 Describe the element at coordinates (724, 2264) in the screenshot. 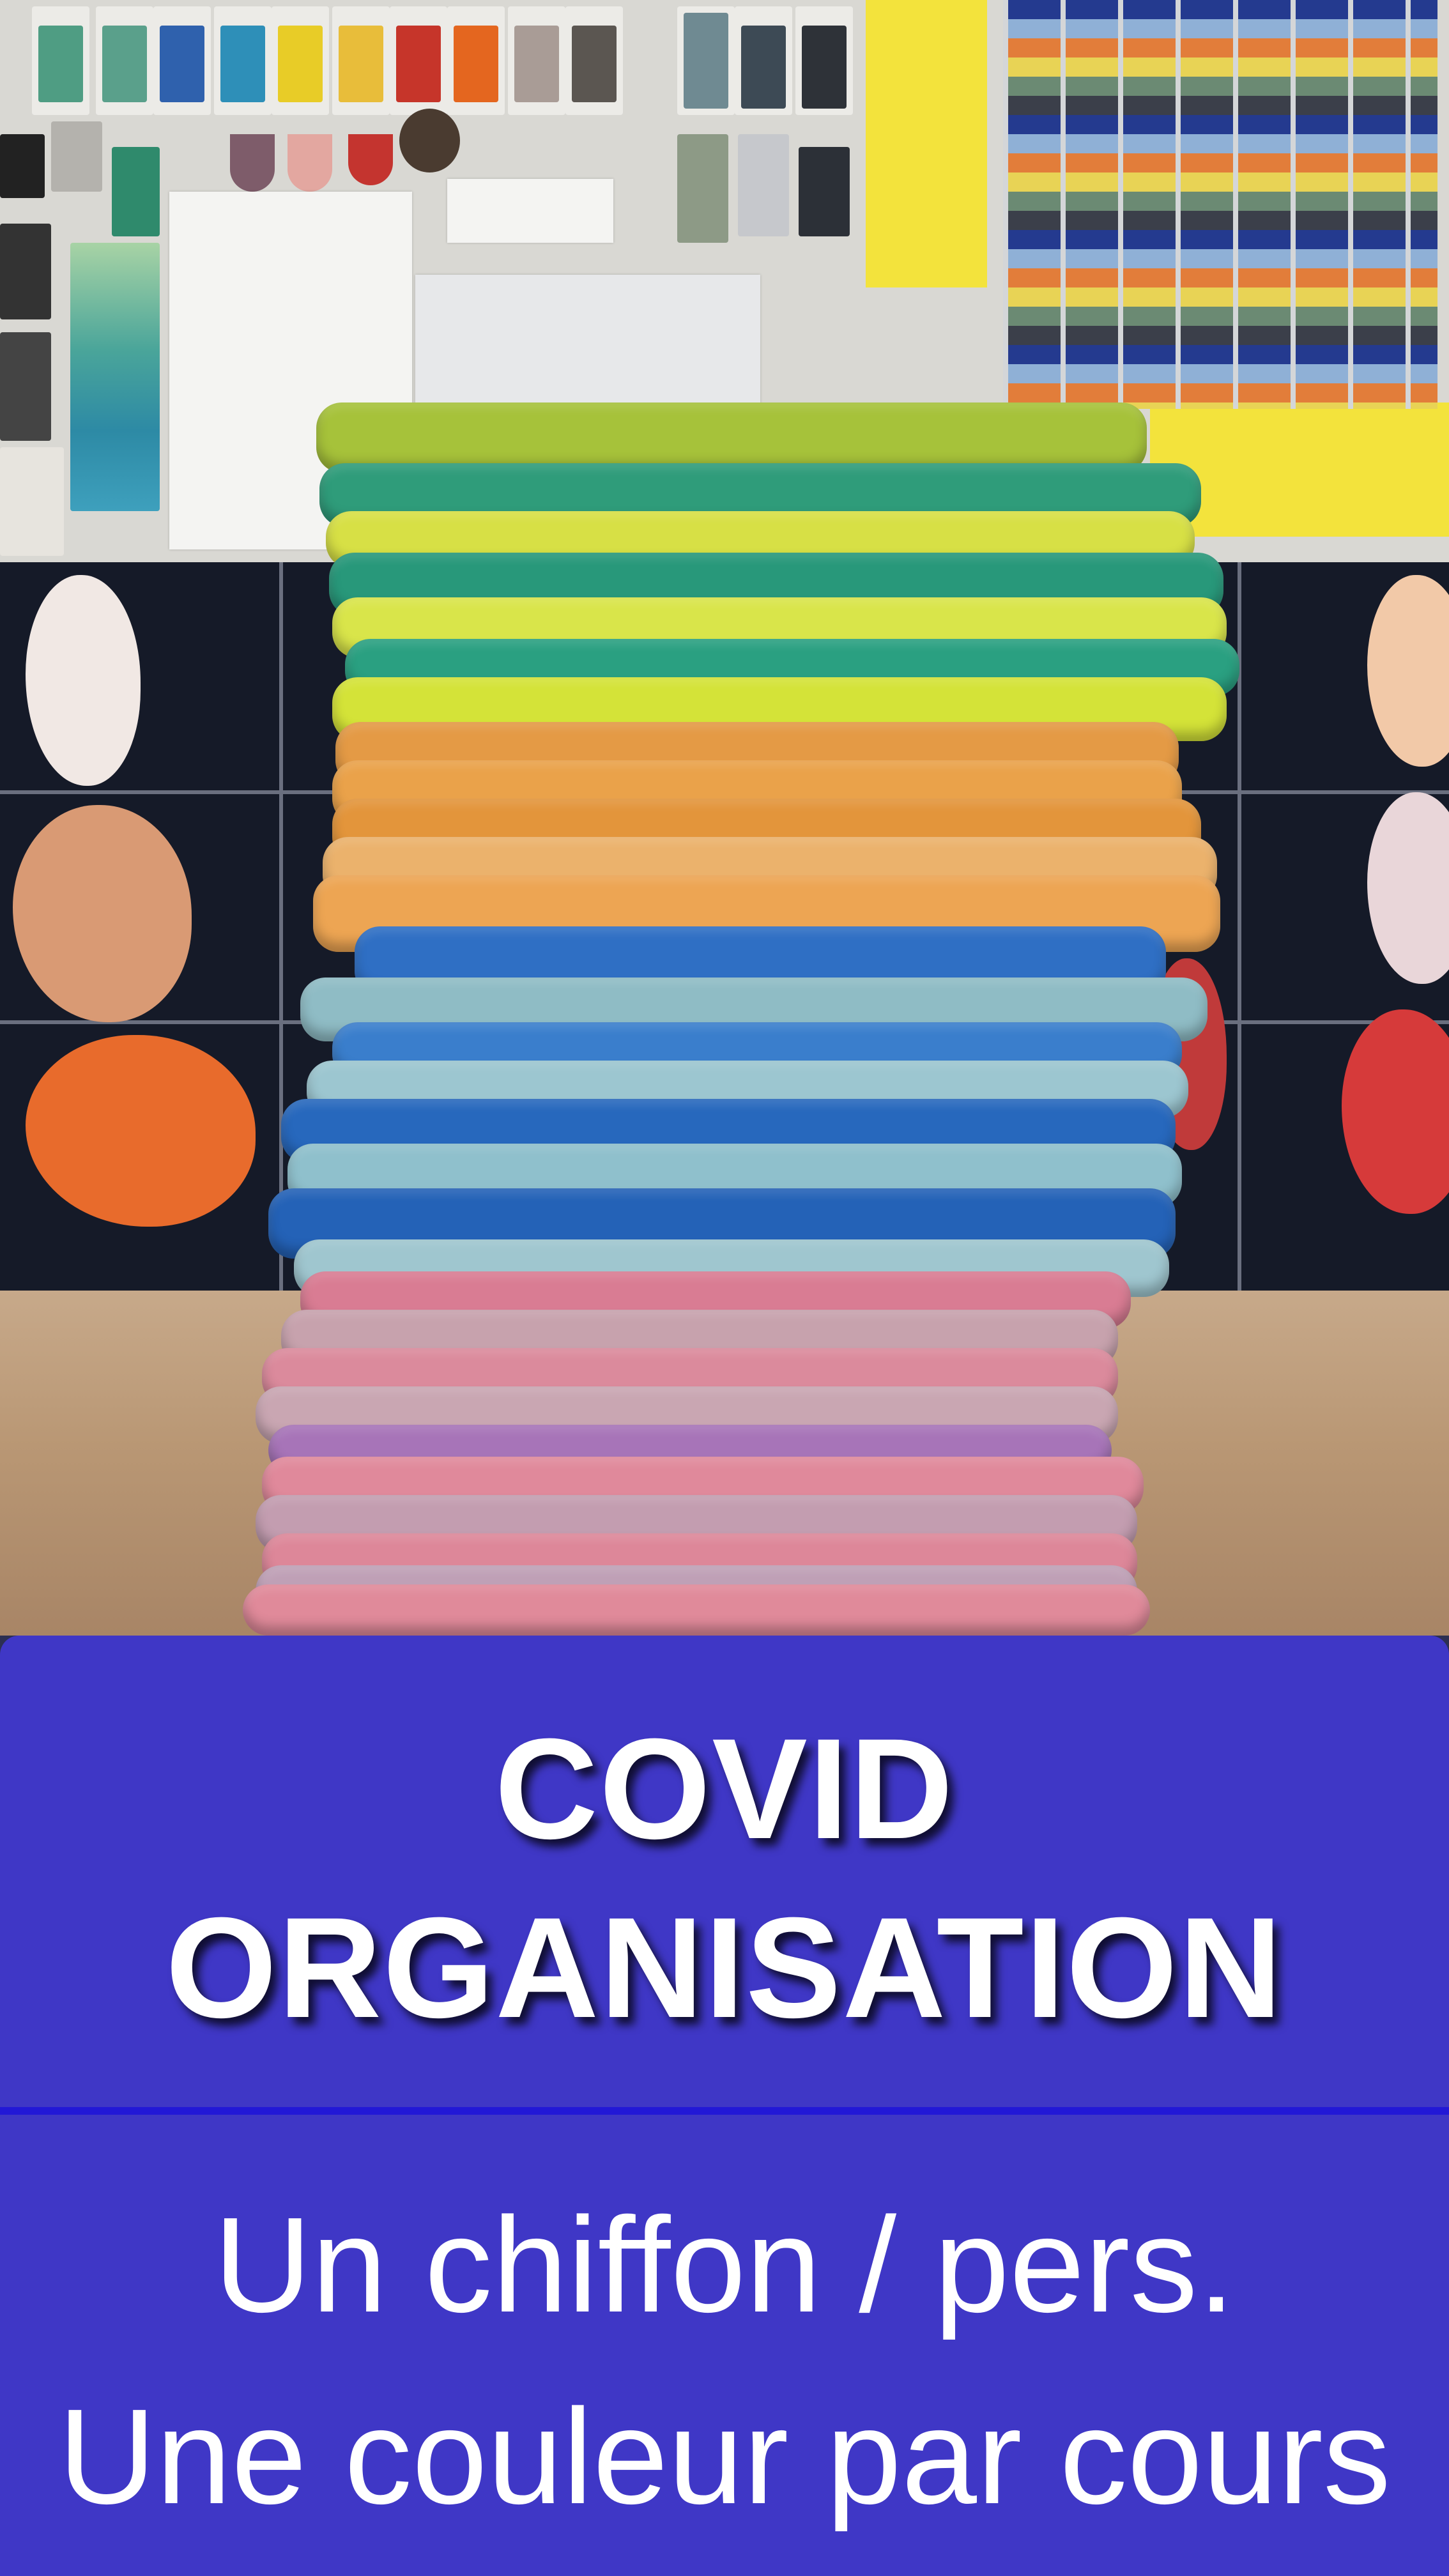

I see `subtitle-line-1: Un chiffon / pers.` at that location.